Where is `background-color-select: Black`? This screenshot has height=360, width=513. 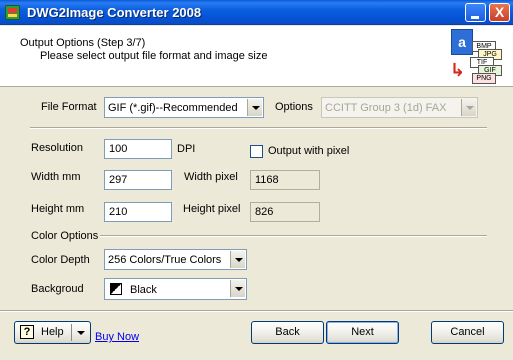
background-color-select: Black is located at coordinates (175, 289).